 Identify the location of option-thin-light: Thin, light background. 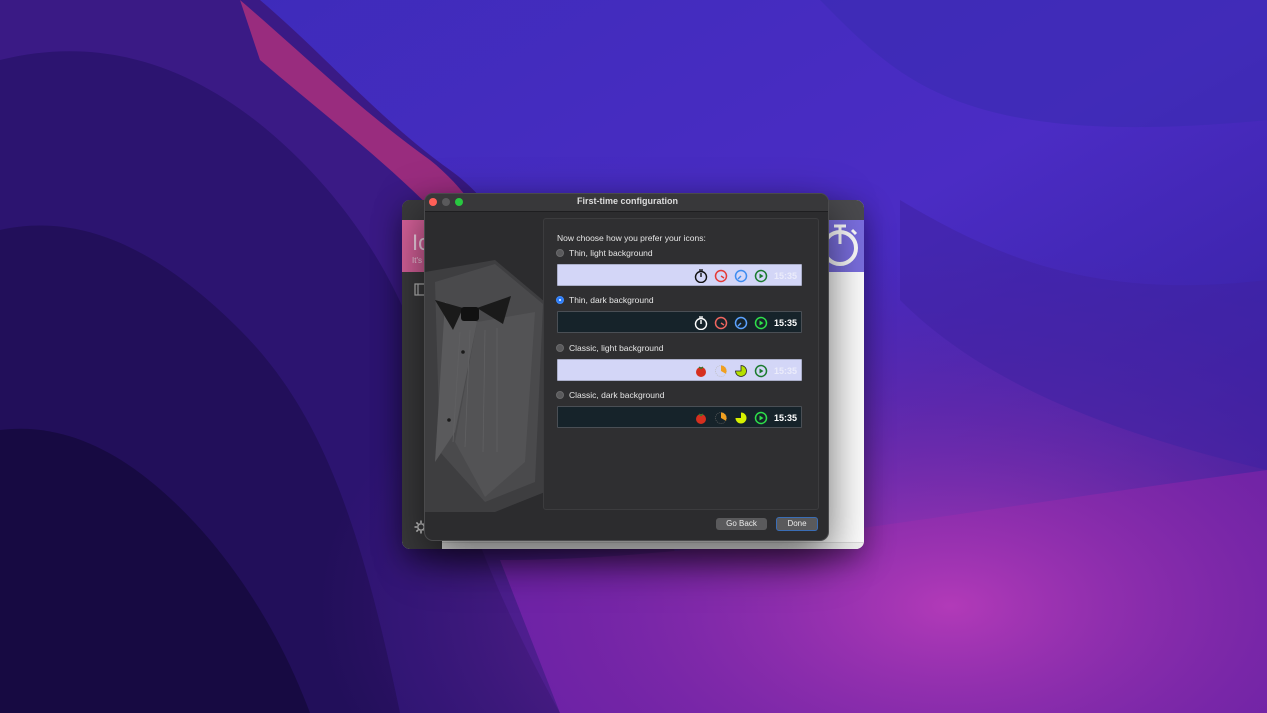
(604, 253).